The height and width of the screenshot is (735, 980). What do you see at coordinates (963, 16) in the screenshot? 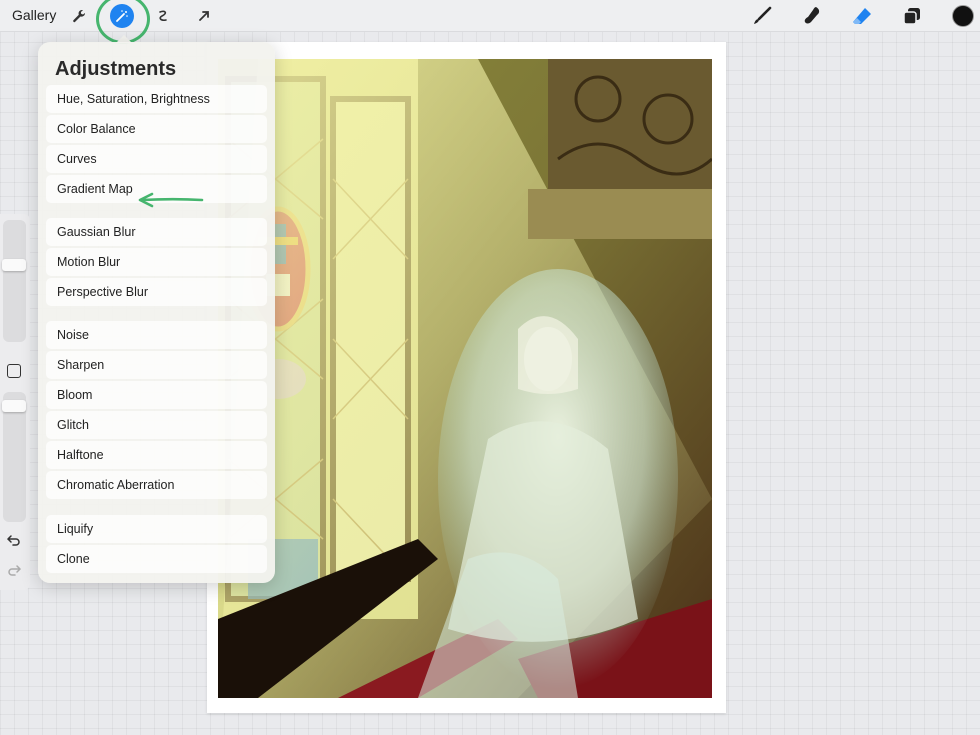
I see `color-icon` at bounding box center [963, 16].